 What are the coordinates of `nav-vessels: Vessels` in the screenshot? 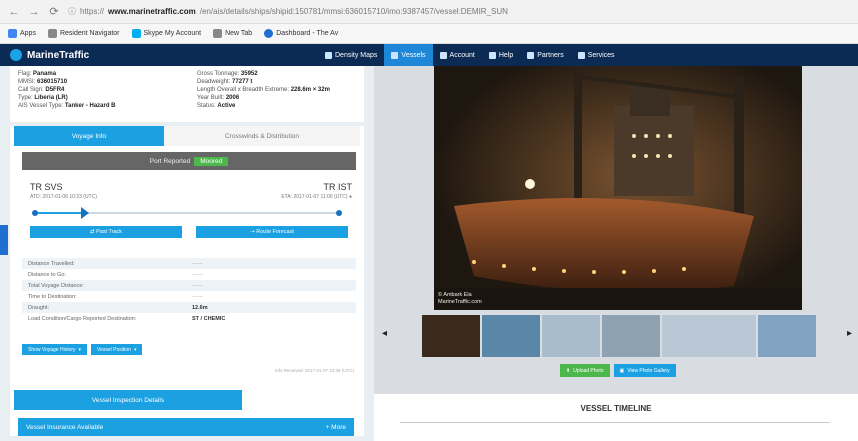 It's located at (408, 55).